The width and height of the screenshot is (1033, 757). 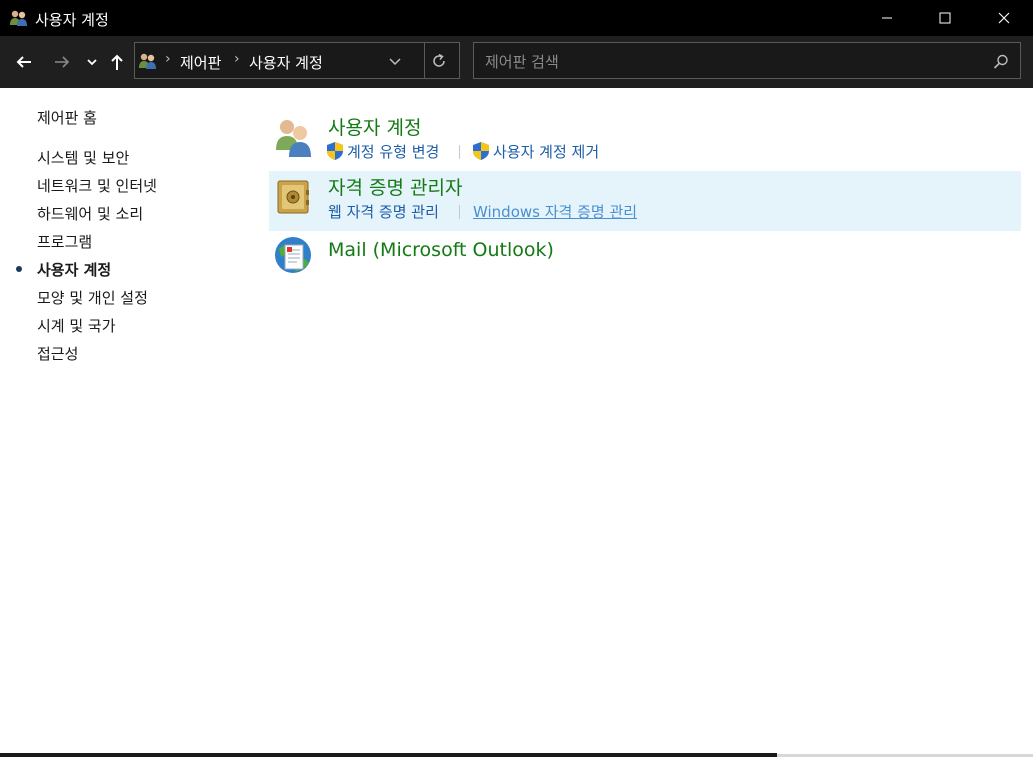 I want to click on up-arrow-icon, so click(x=117, y=62).